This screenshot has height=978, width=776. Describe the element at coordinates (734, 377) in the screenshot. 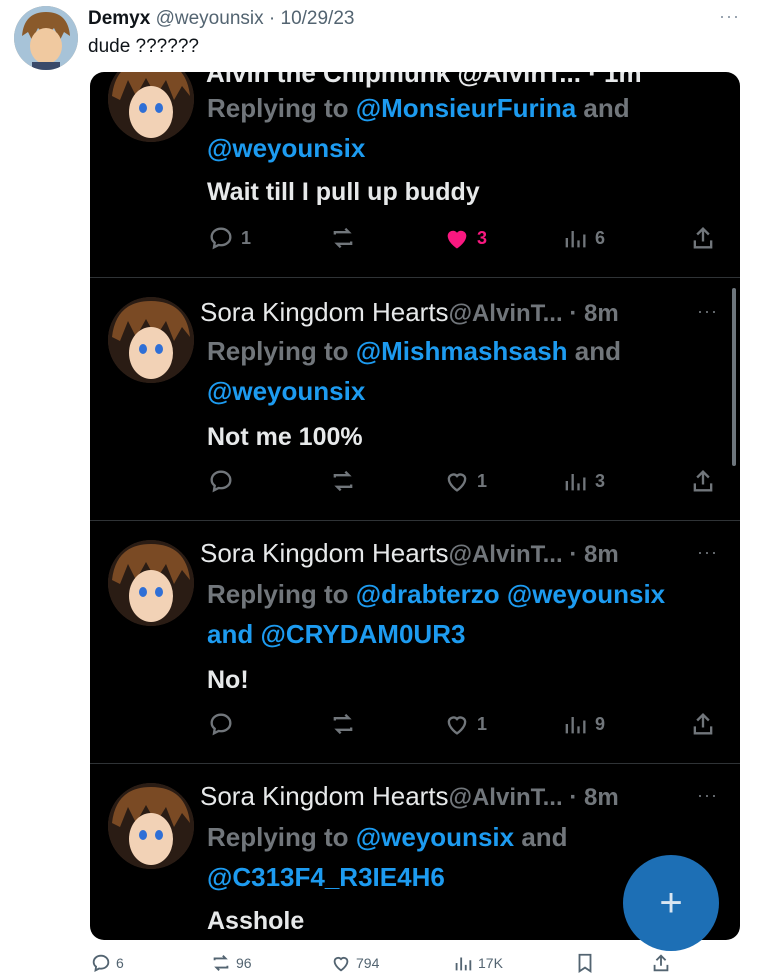

I see `scrollbar` at that location.